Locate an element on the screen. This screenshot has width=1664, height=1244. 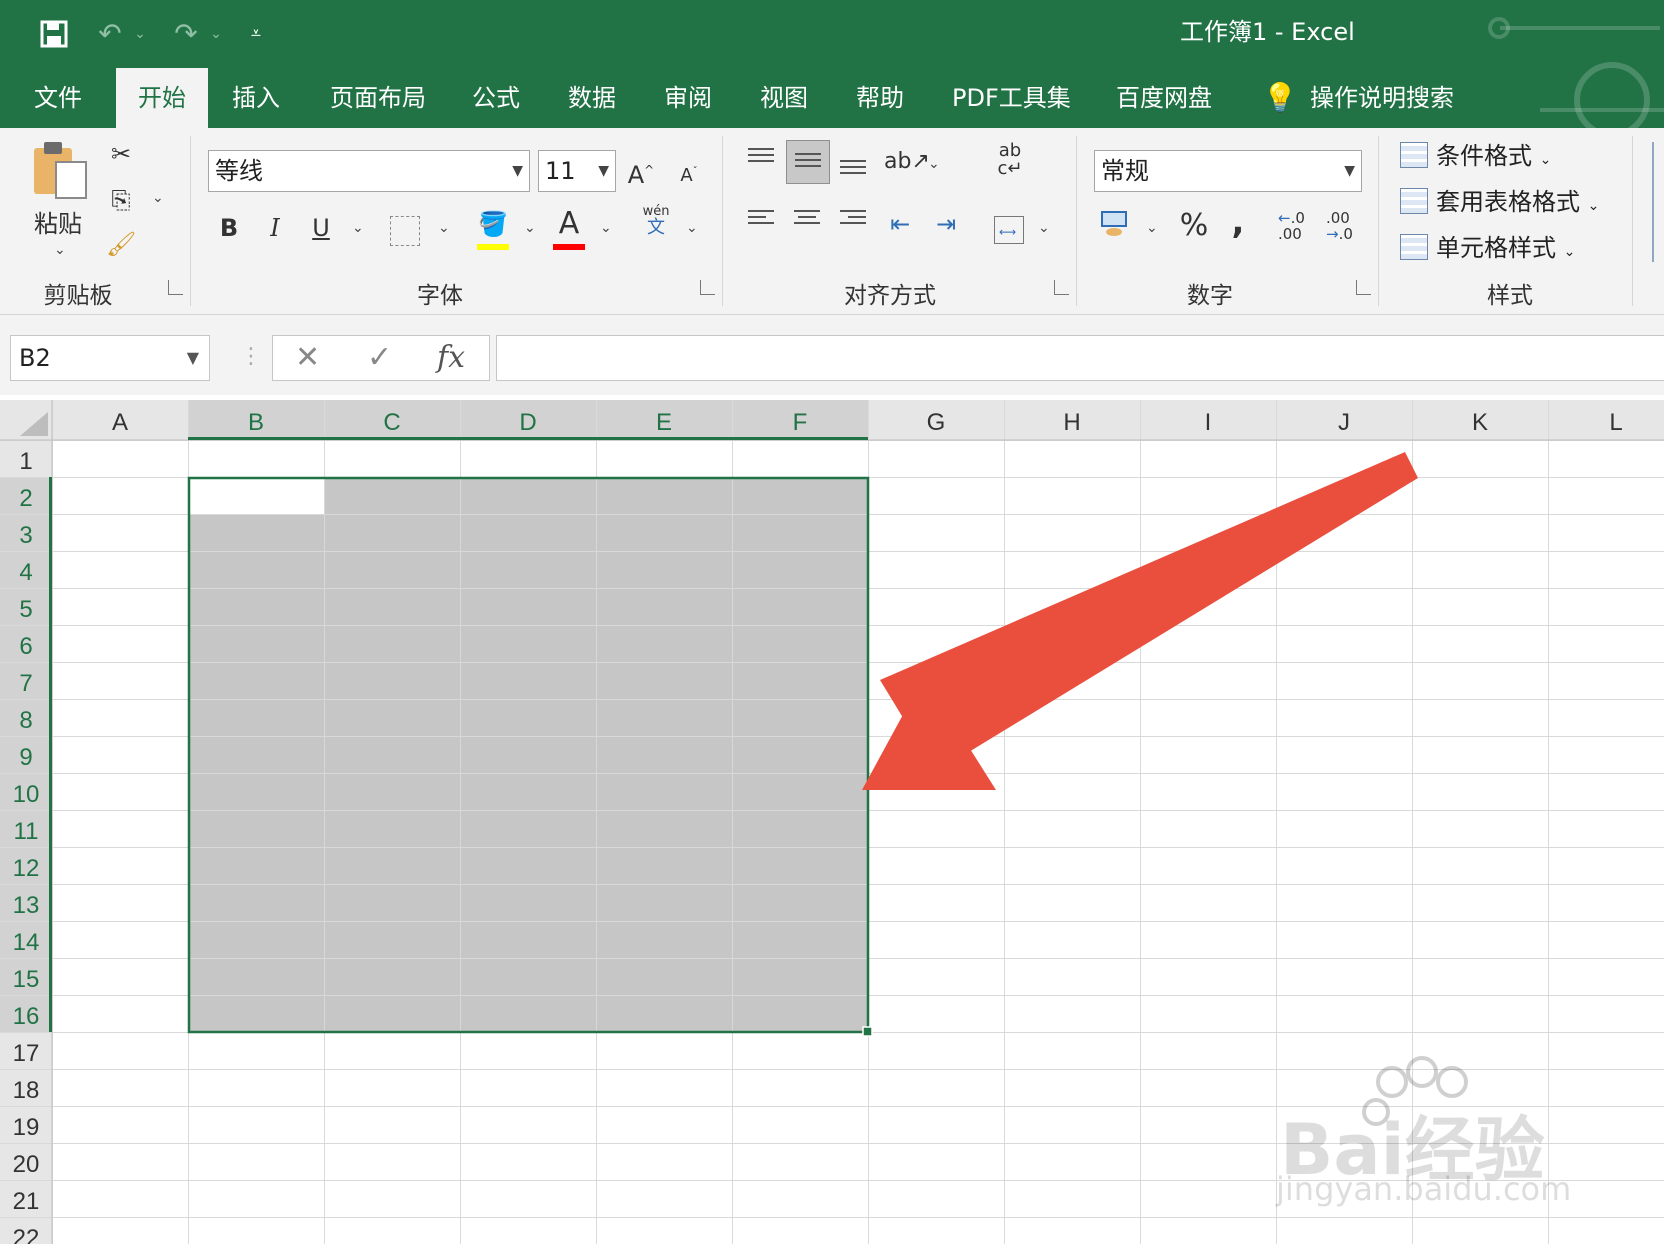
row-header-selected-bar is located at coordinates (50, 754).